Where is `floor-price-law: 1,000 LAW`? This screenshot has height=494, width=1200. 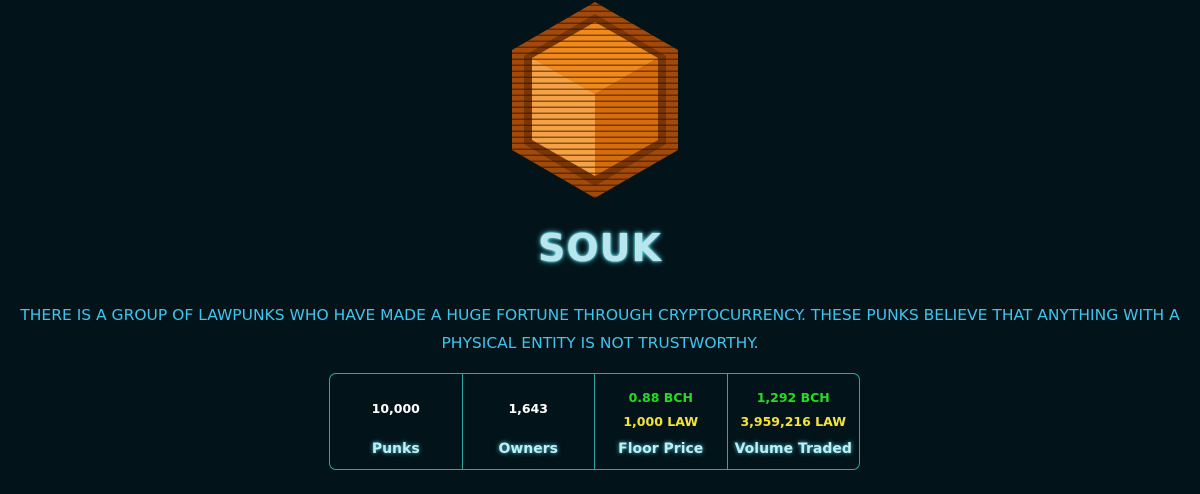 floor-price-law: 1,000 LAW is located at coordinates (661, 421).